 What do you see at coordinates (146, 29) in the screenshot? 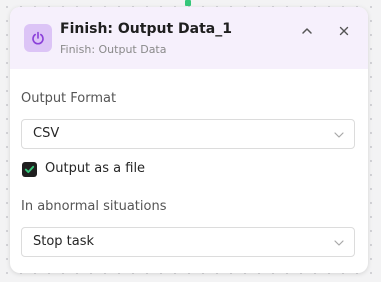
I see `node-title: Finish: Output Data_1` at bounding box center [146, 29].